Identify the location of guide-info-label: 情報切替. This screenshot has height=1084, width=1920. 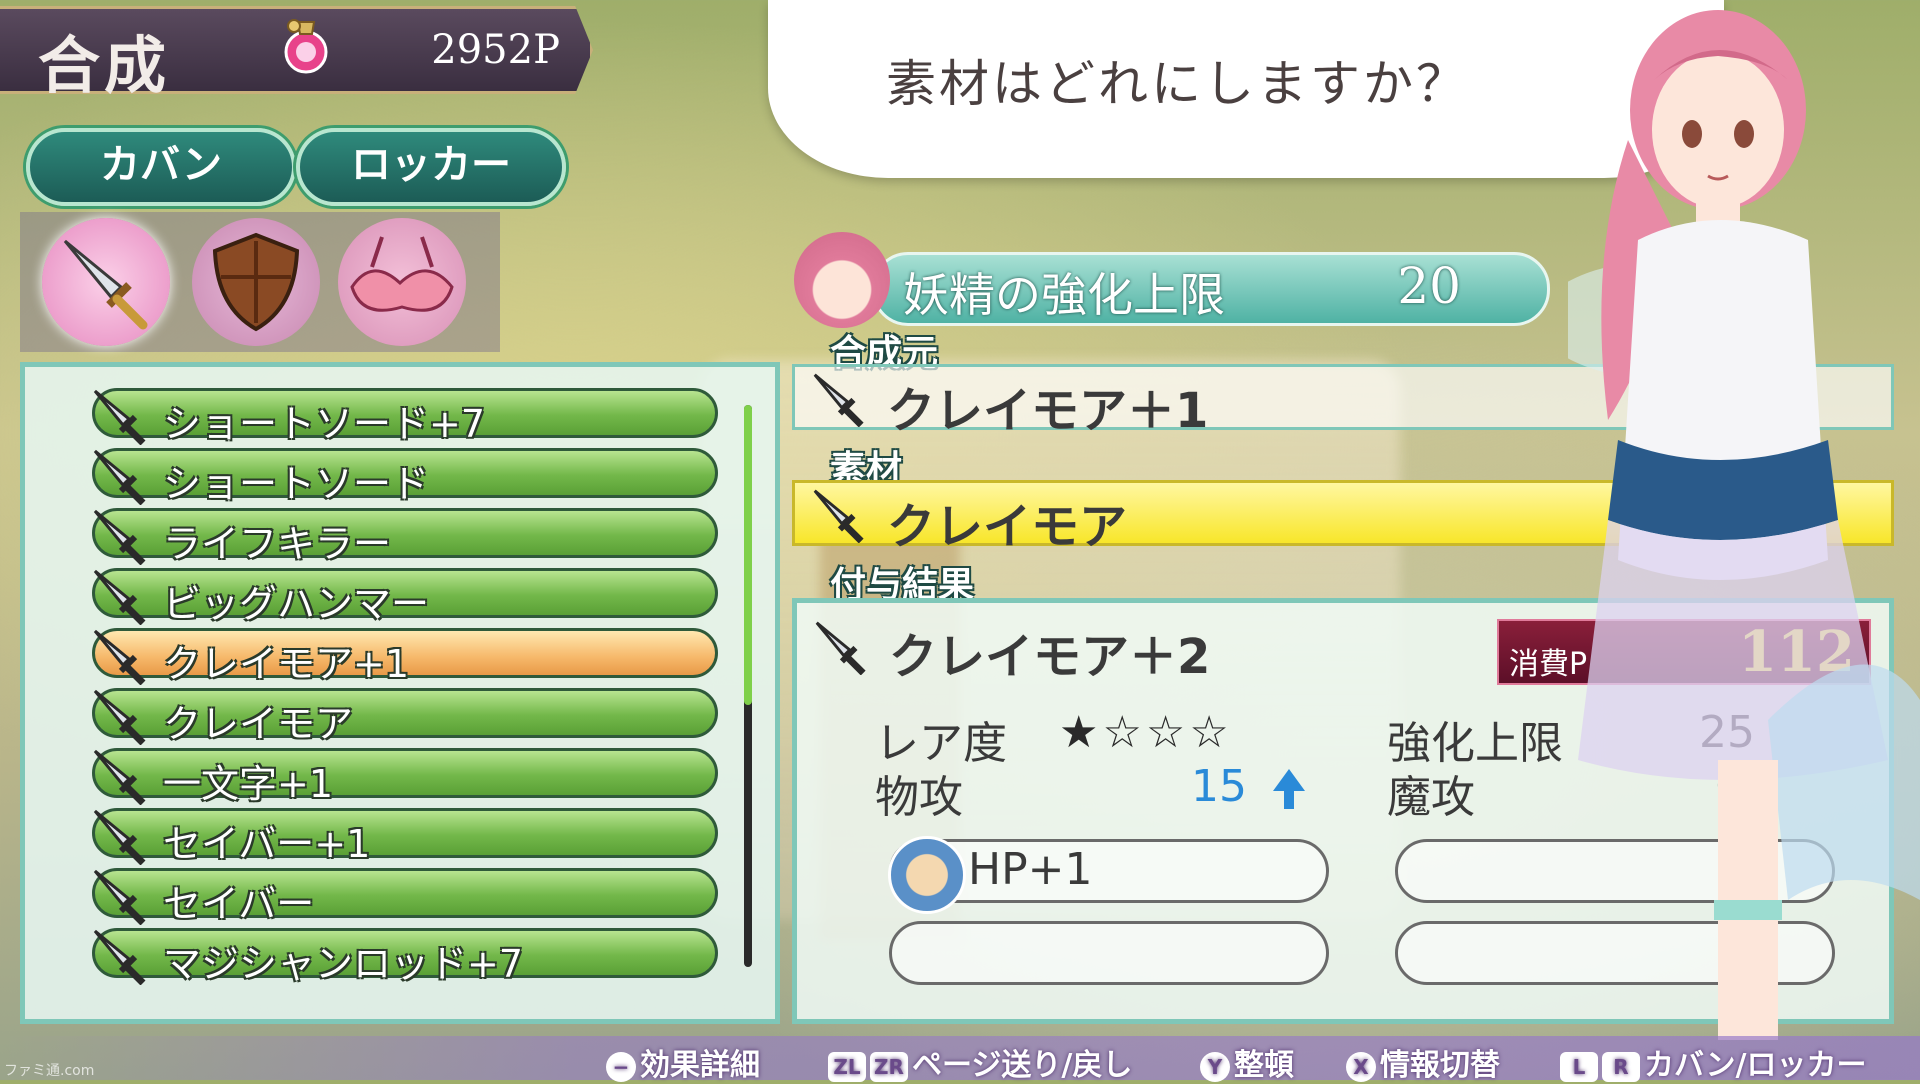
(1440, 1065).